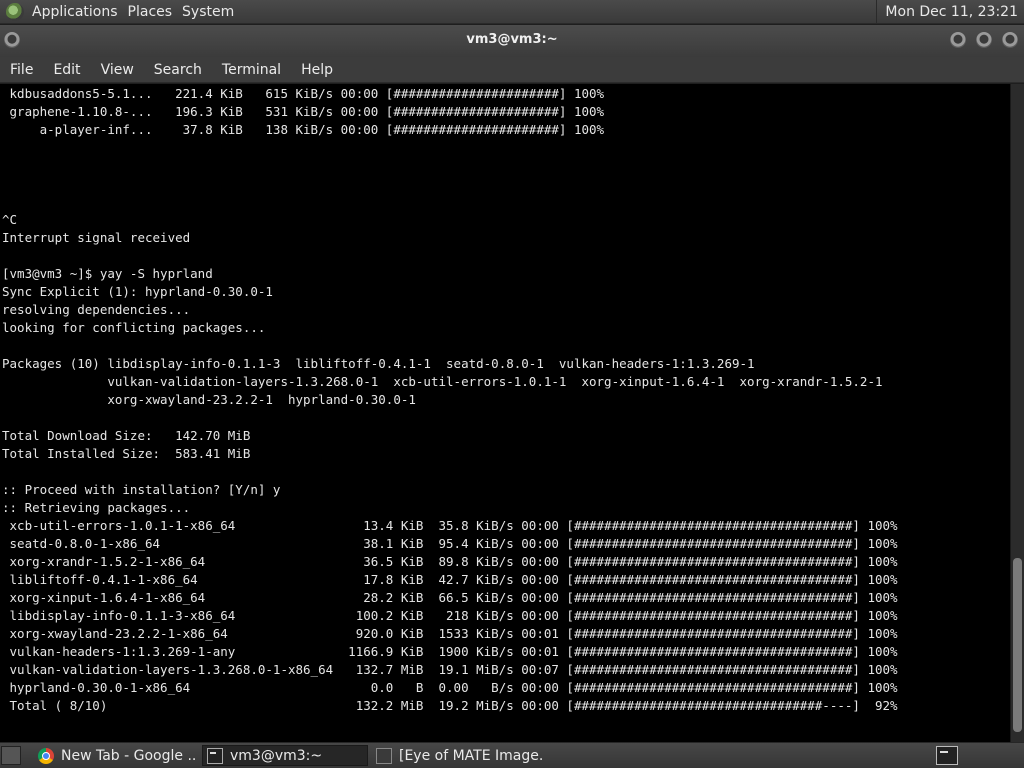 The image size is (1024, 768). What do you see at coordinates (251, 70) in the screenshot?
I see `menu-terminal: Terminal` at bounding box center [251, 70].